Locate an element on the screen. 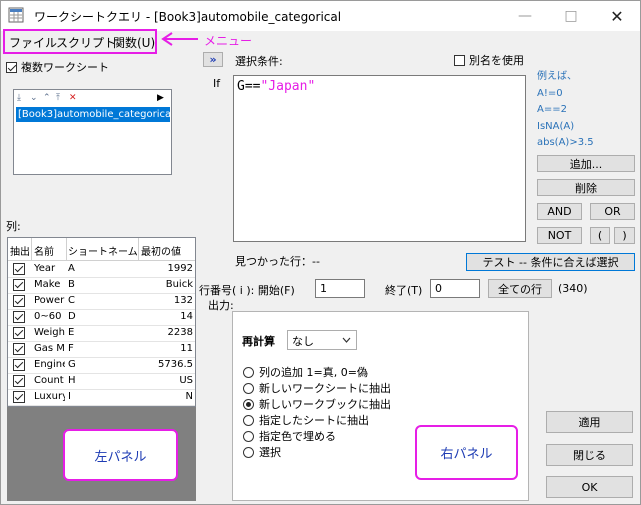 The width and height of the screenshot is (641, 505). apply-button: 適用 is located at coordinates (589, 422).